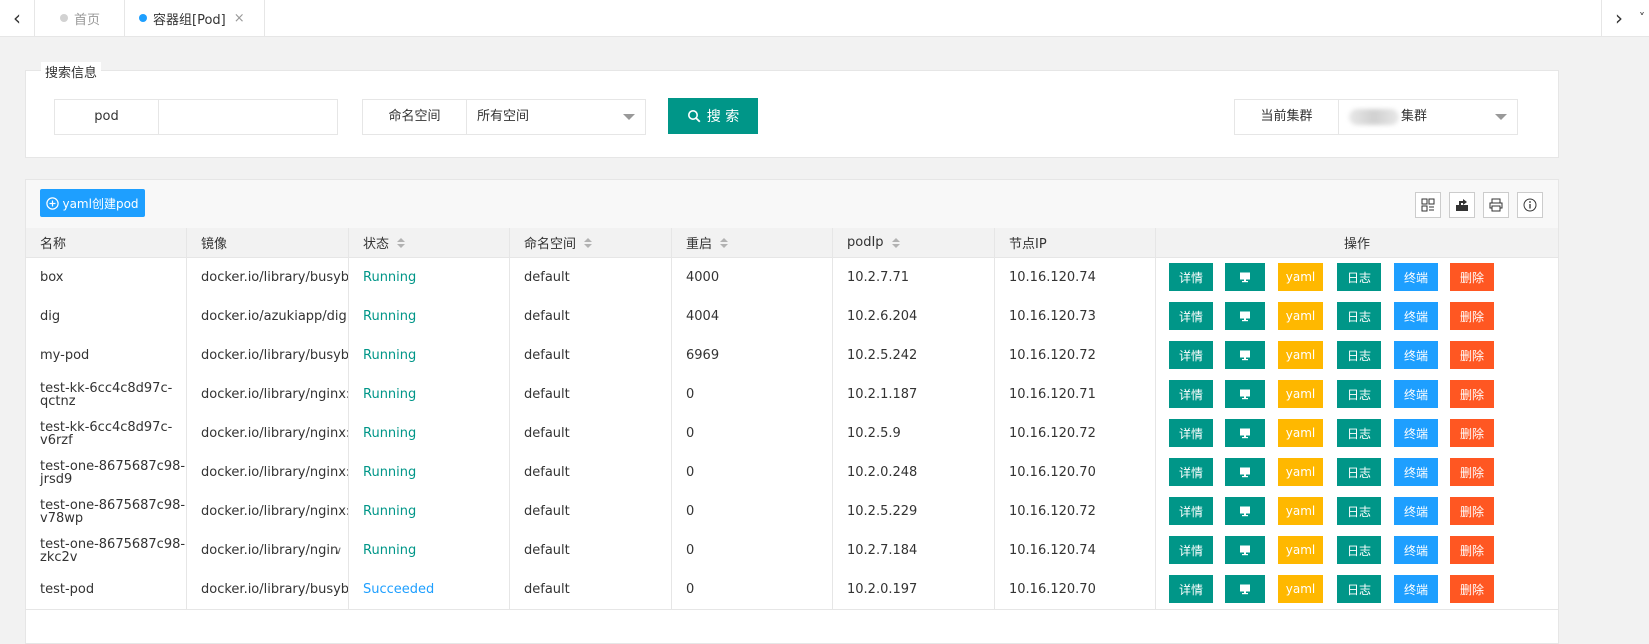  Describe the element at coordinates (752, 277) in the screenshot. I see `cell-restarts: 4000` at that location.